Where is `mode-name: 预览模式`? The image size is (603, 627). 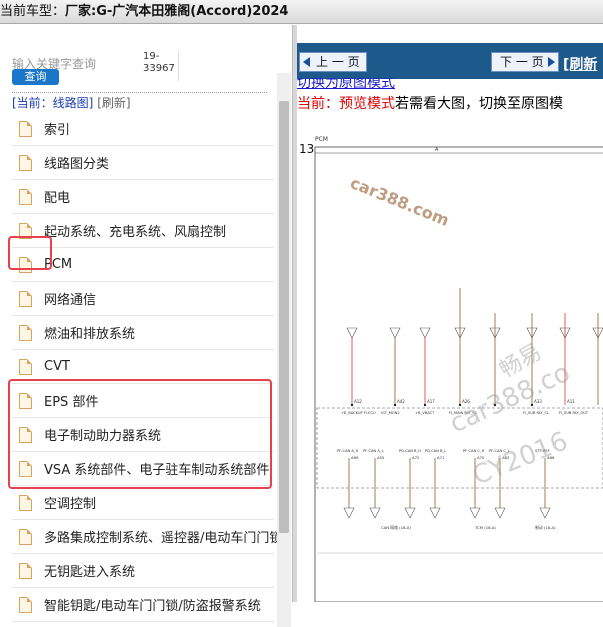 mode-name: 预览模式 is located at coordinates (367, 104).